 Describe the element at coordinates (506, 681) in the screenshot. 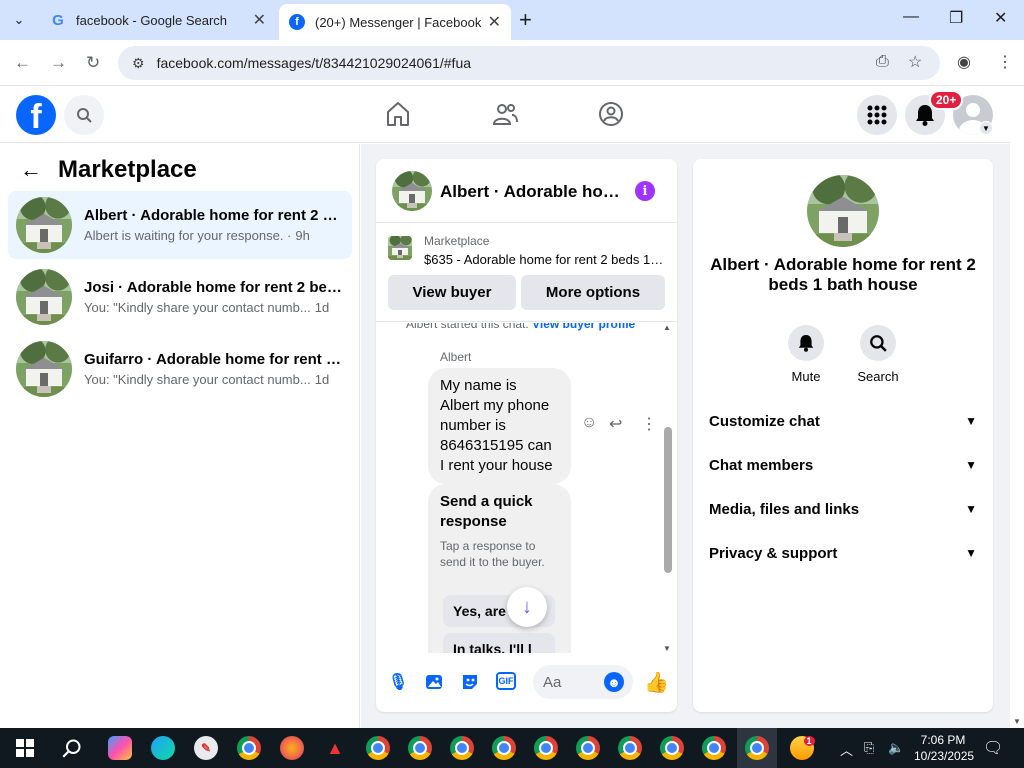

I see `gif-icon: GIF` at that location.